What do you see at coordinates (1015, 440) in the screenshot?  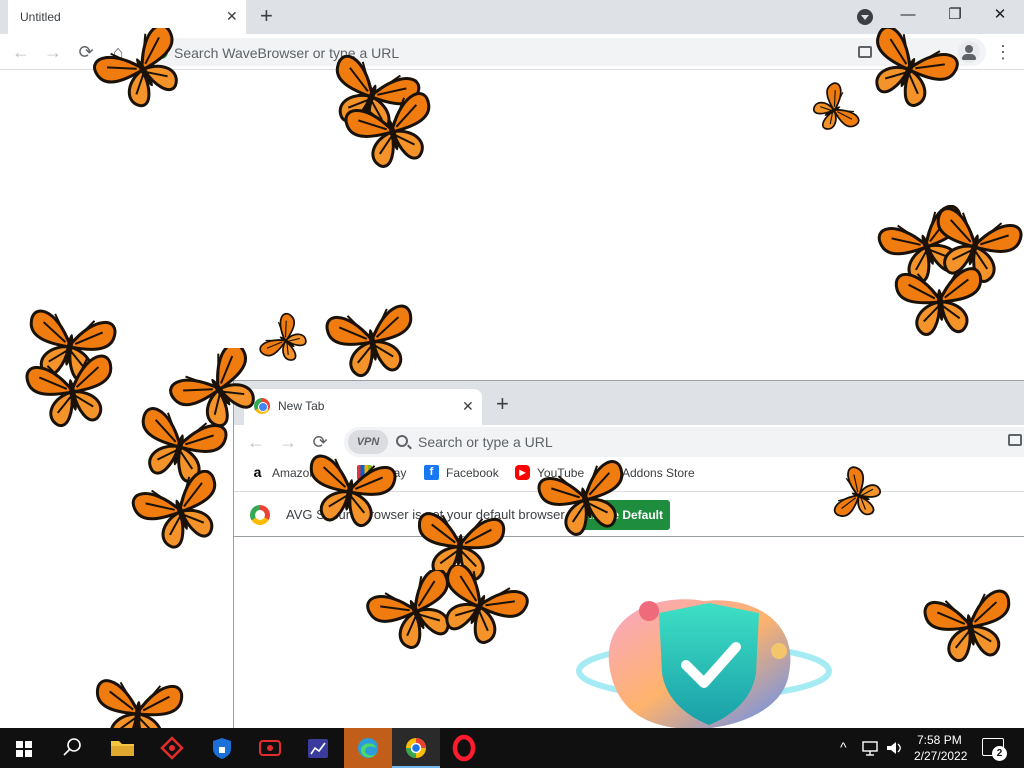 I see `share-icon` at bounding box center [1015, 440].